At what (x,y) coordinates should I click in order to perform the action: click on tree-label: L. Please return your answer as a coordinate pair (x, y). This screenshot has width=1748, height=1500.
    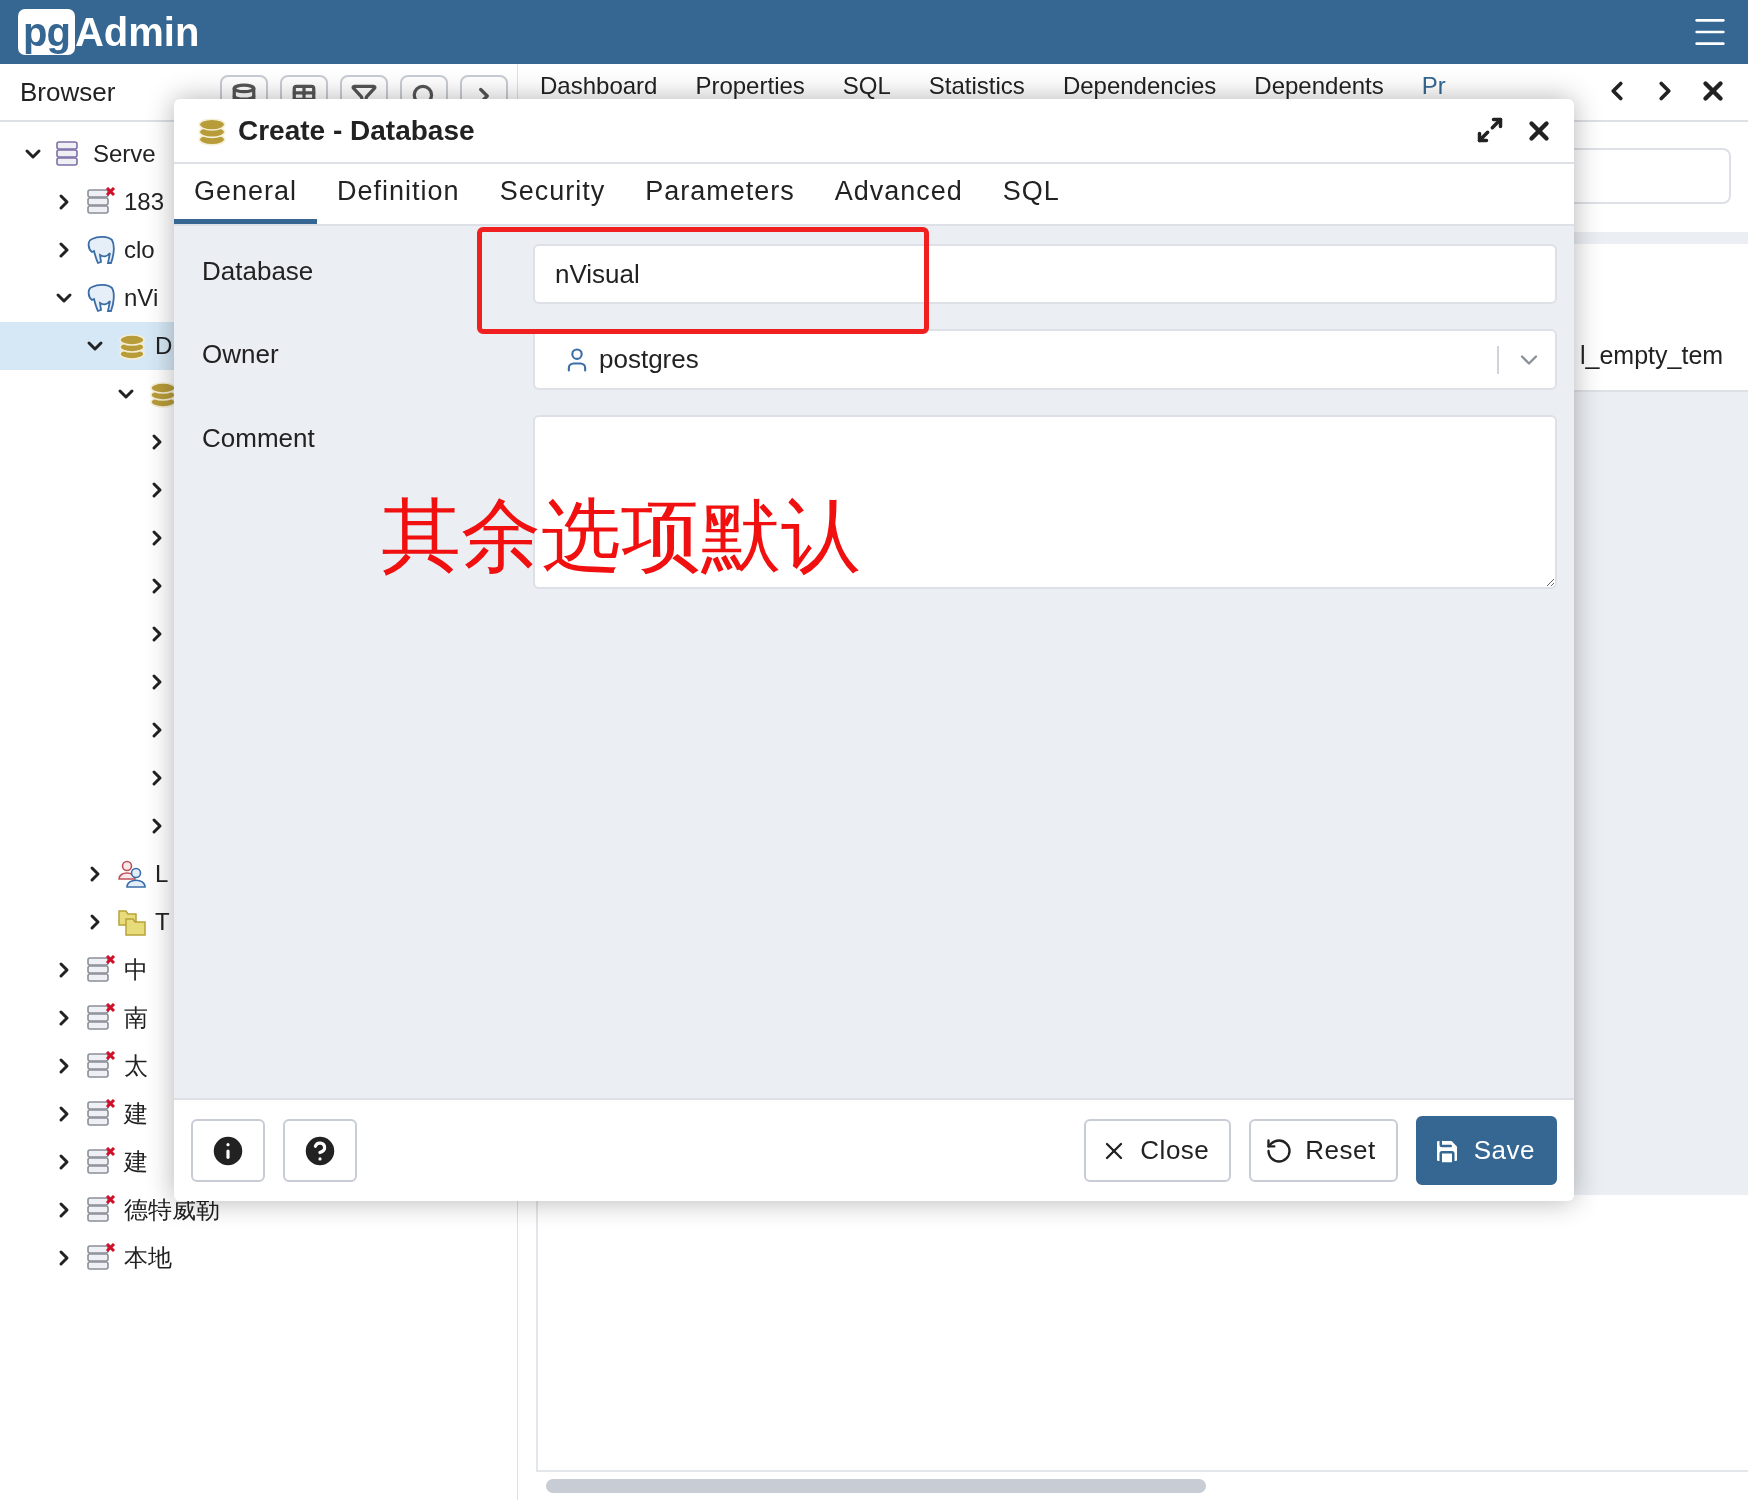
    Looking at the image, I should click on (162, 874).